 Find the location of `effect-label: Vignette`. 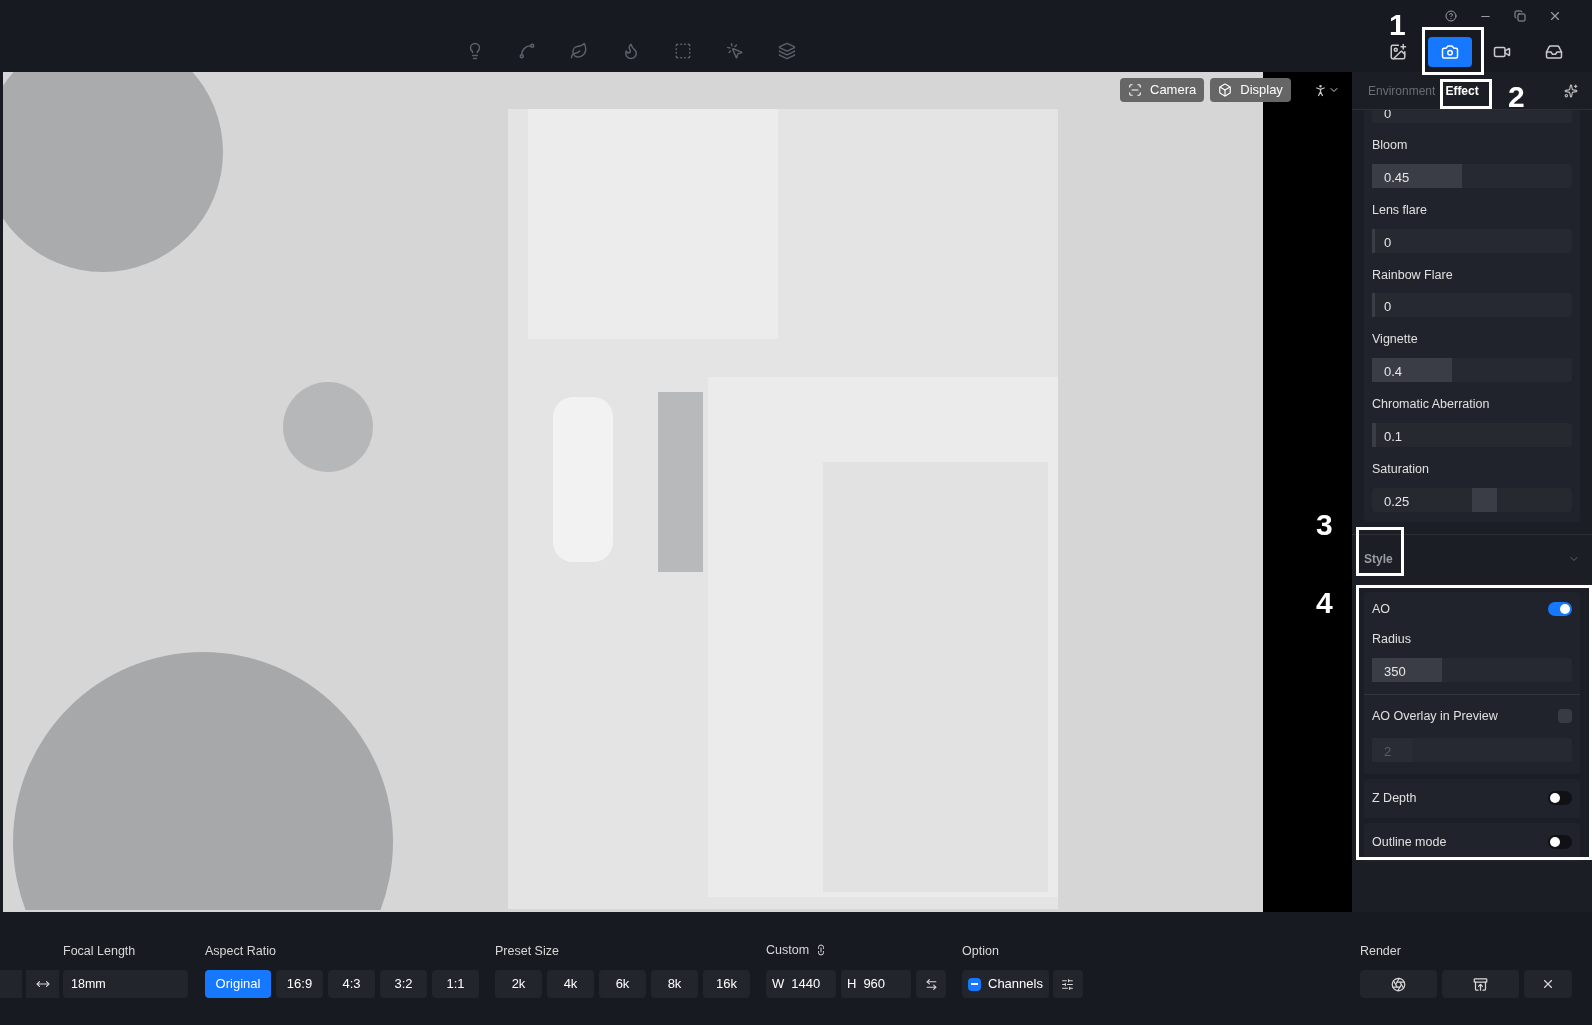

effect-label: Vignette is located at coordinates (1395, 340).